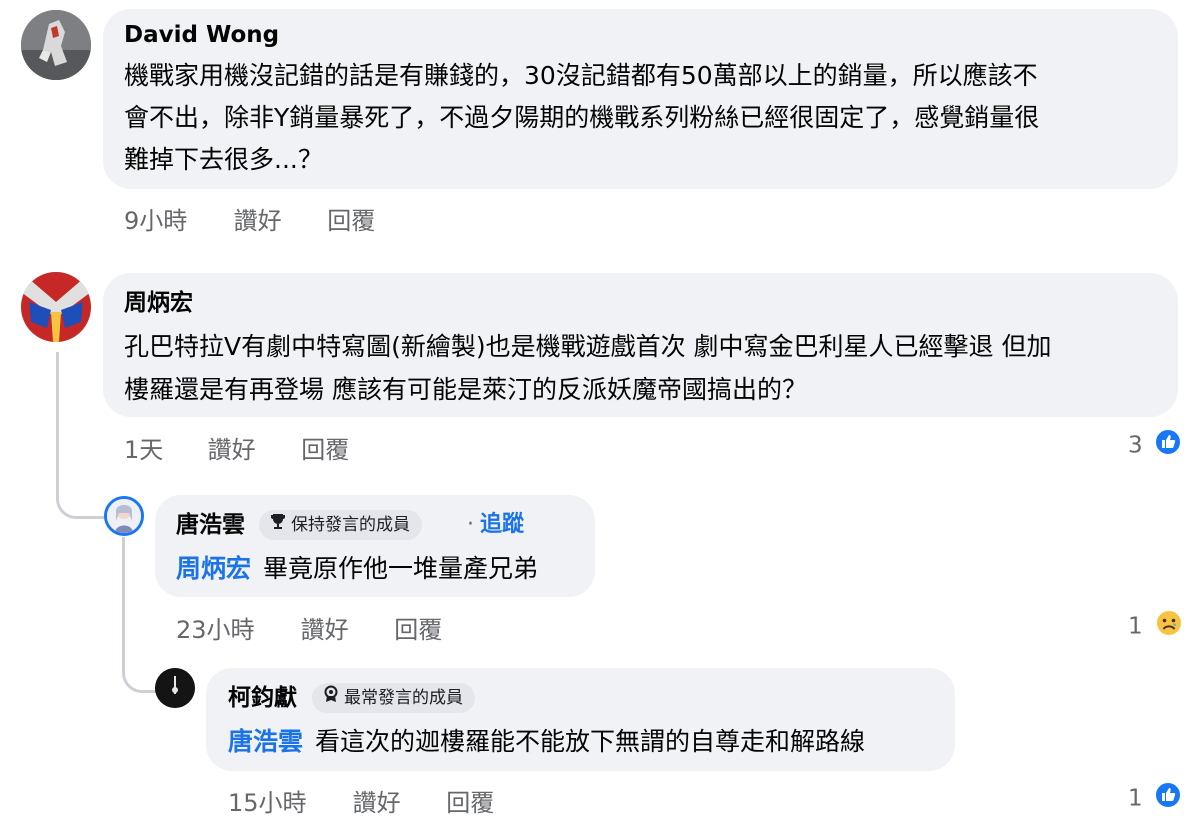  What do you see at coordinates (265, 741) in the screenshot?
I see `mention-link: 唐浩雲` at bounding box center [265, 741].